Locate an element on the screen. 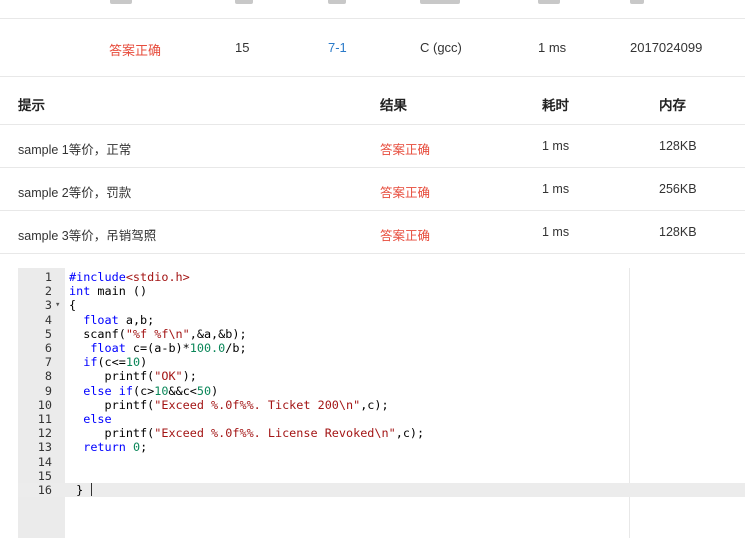 The image size is (745, 538). code-text: return 0; is located at coordinates (115, 447).